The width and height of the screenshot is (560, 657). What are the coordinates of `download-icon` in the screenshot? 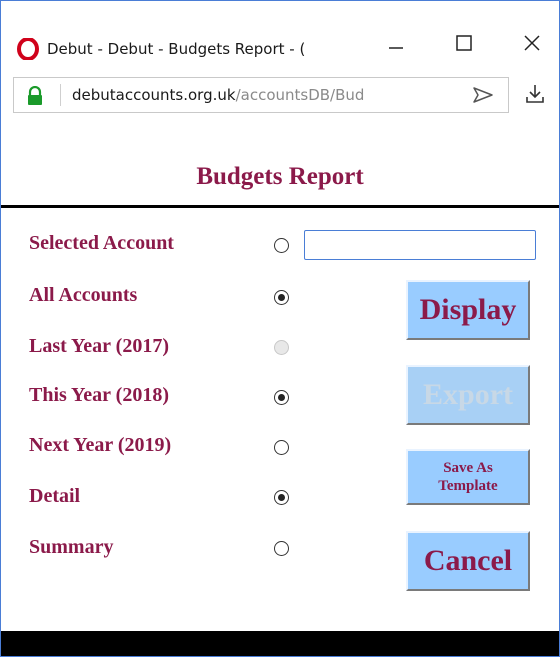 It's located at (535, 96).